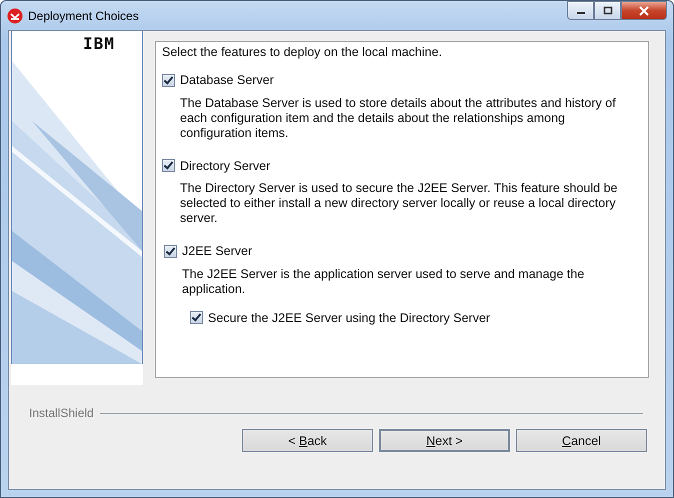  What do you see at coordinates (399, 203) in the screenshot?
I see `feature-description: The Directory Server is used to secure the J2EE Server. This feature should be selected to either install a new directory server locally or reuse a local directory server.` at bounding box center [399, 203].